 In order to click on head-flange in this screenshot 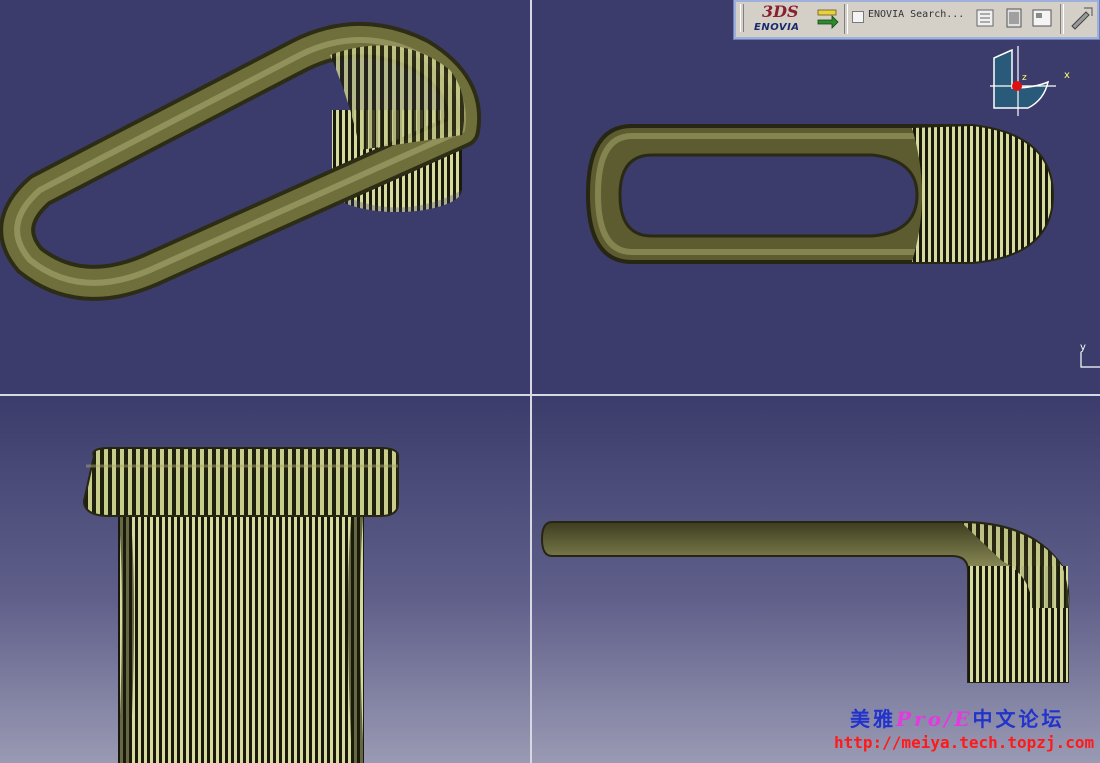, I will do `click(241, 482)`.